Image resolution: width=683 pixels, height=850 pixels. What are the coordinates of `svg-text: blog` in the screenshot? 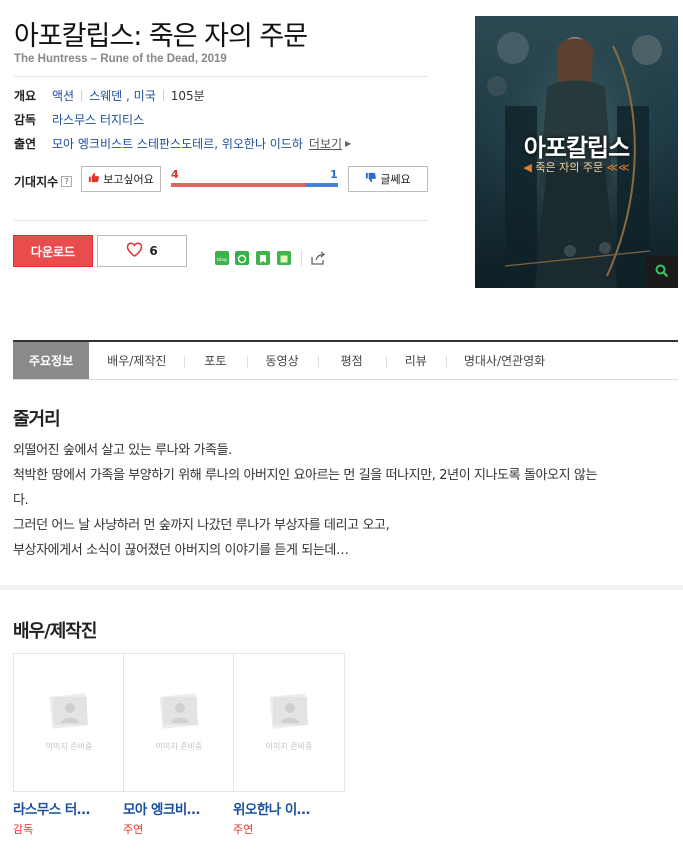 It's located at (222, 260).